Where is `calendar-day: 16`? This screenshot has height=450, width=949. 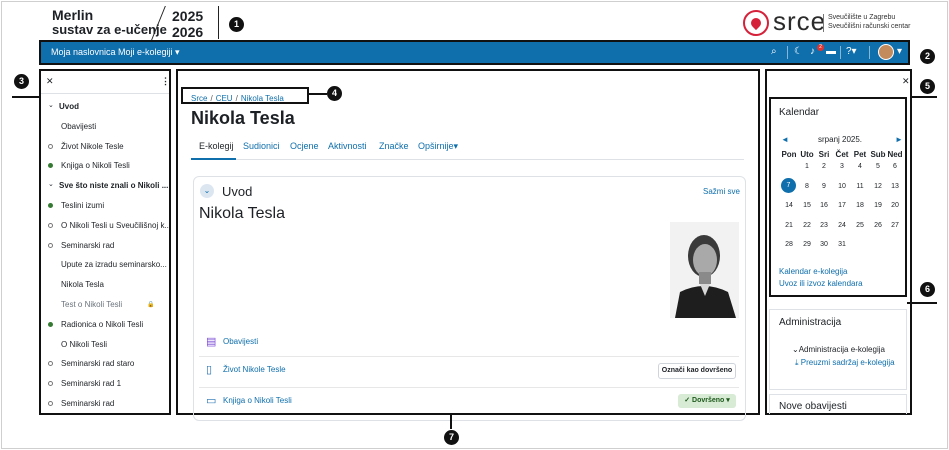
calendar-day: 16 is located at coordinates (824, 205).